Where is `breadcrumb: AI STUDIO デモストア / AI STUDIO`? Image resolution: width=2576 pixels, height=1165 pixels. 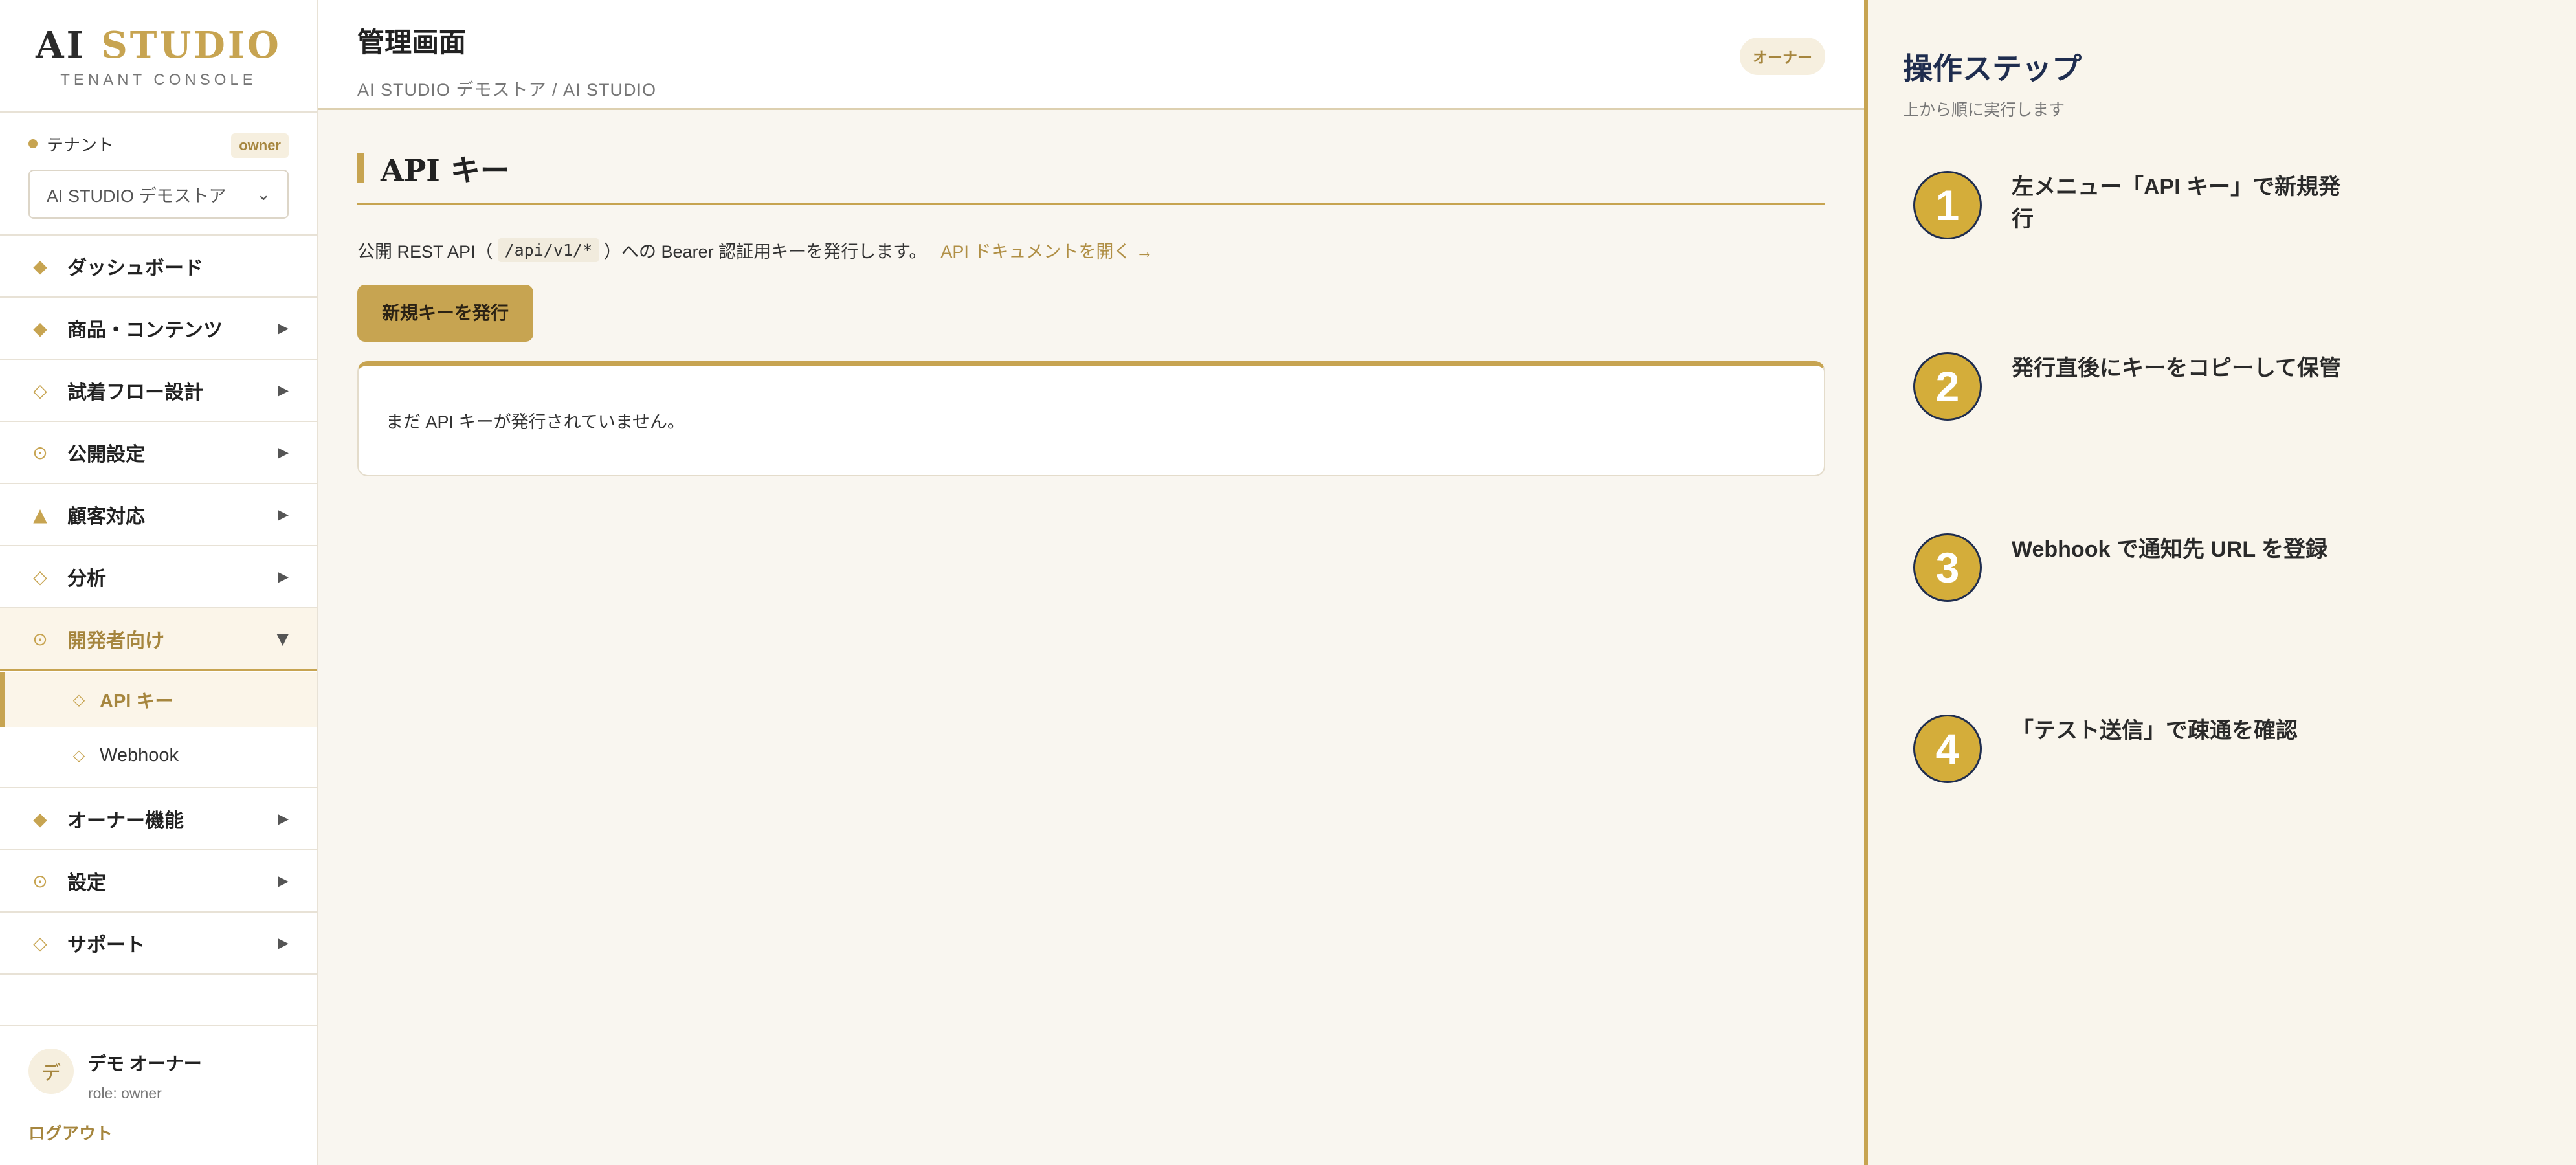
breadcrumb: AI STUDIO デモストア / AI STUDIO is located at coordinates (507, 90).